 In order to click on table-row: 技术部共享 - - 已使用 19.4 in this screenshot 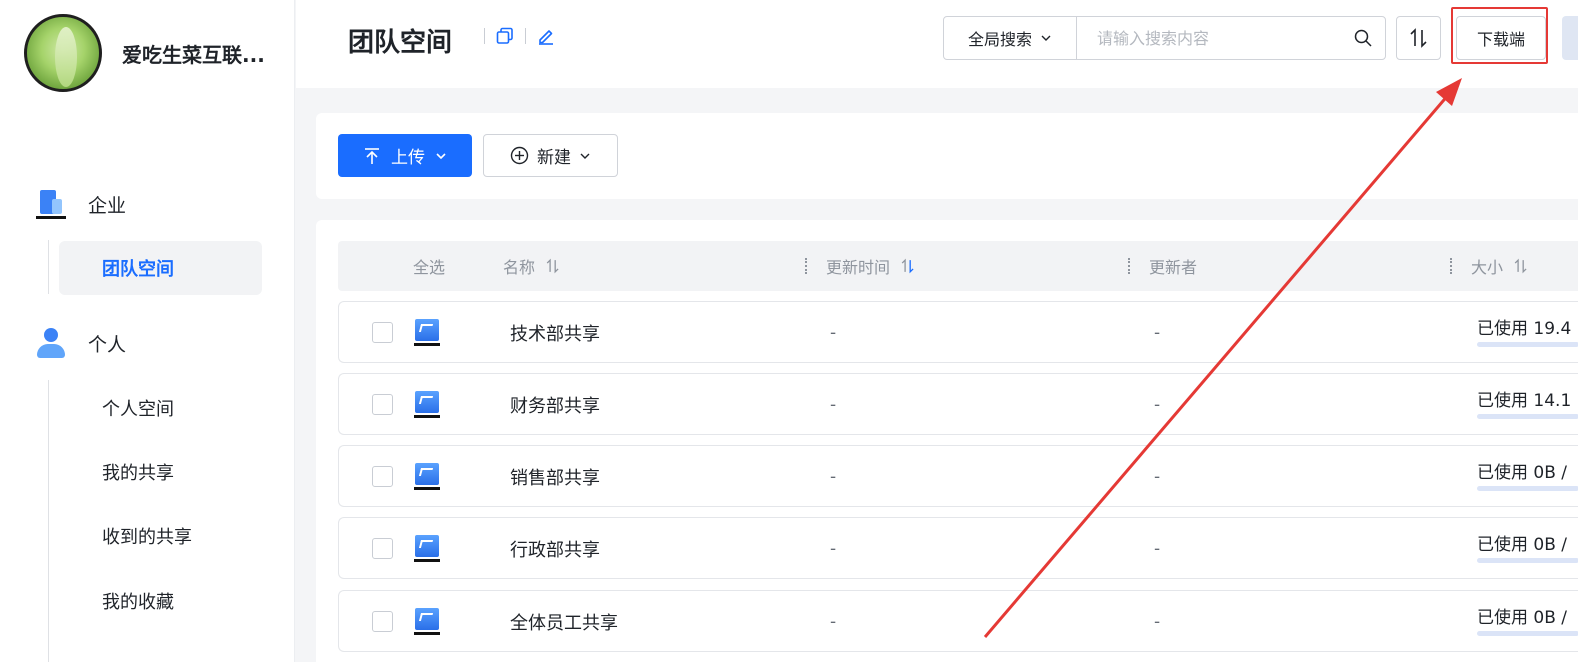, I will do `click(958, 332)`.